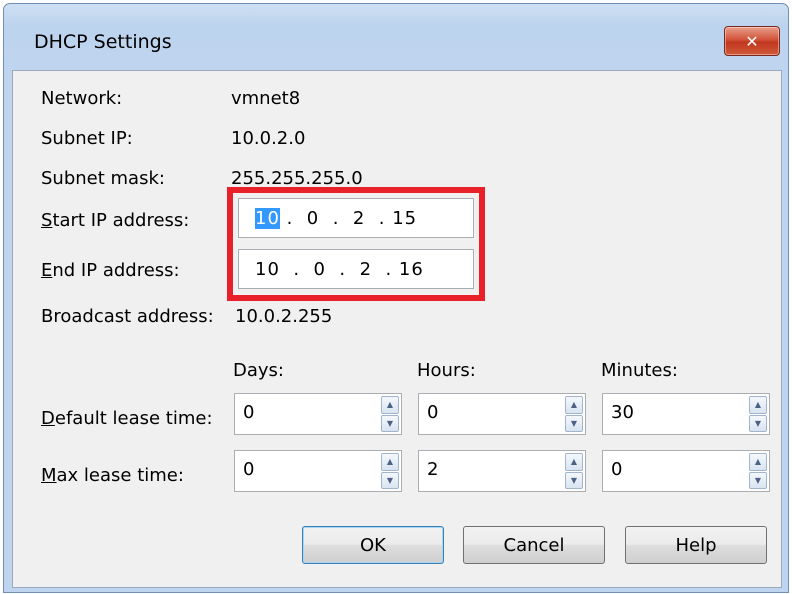 The width and height of the screenshot is (792, 594). I want to click on start-ip-label: Start IP address:, so click(115, 220).